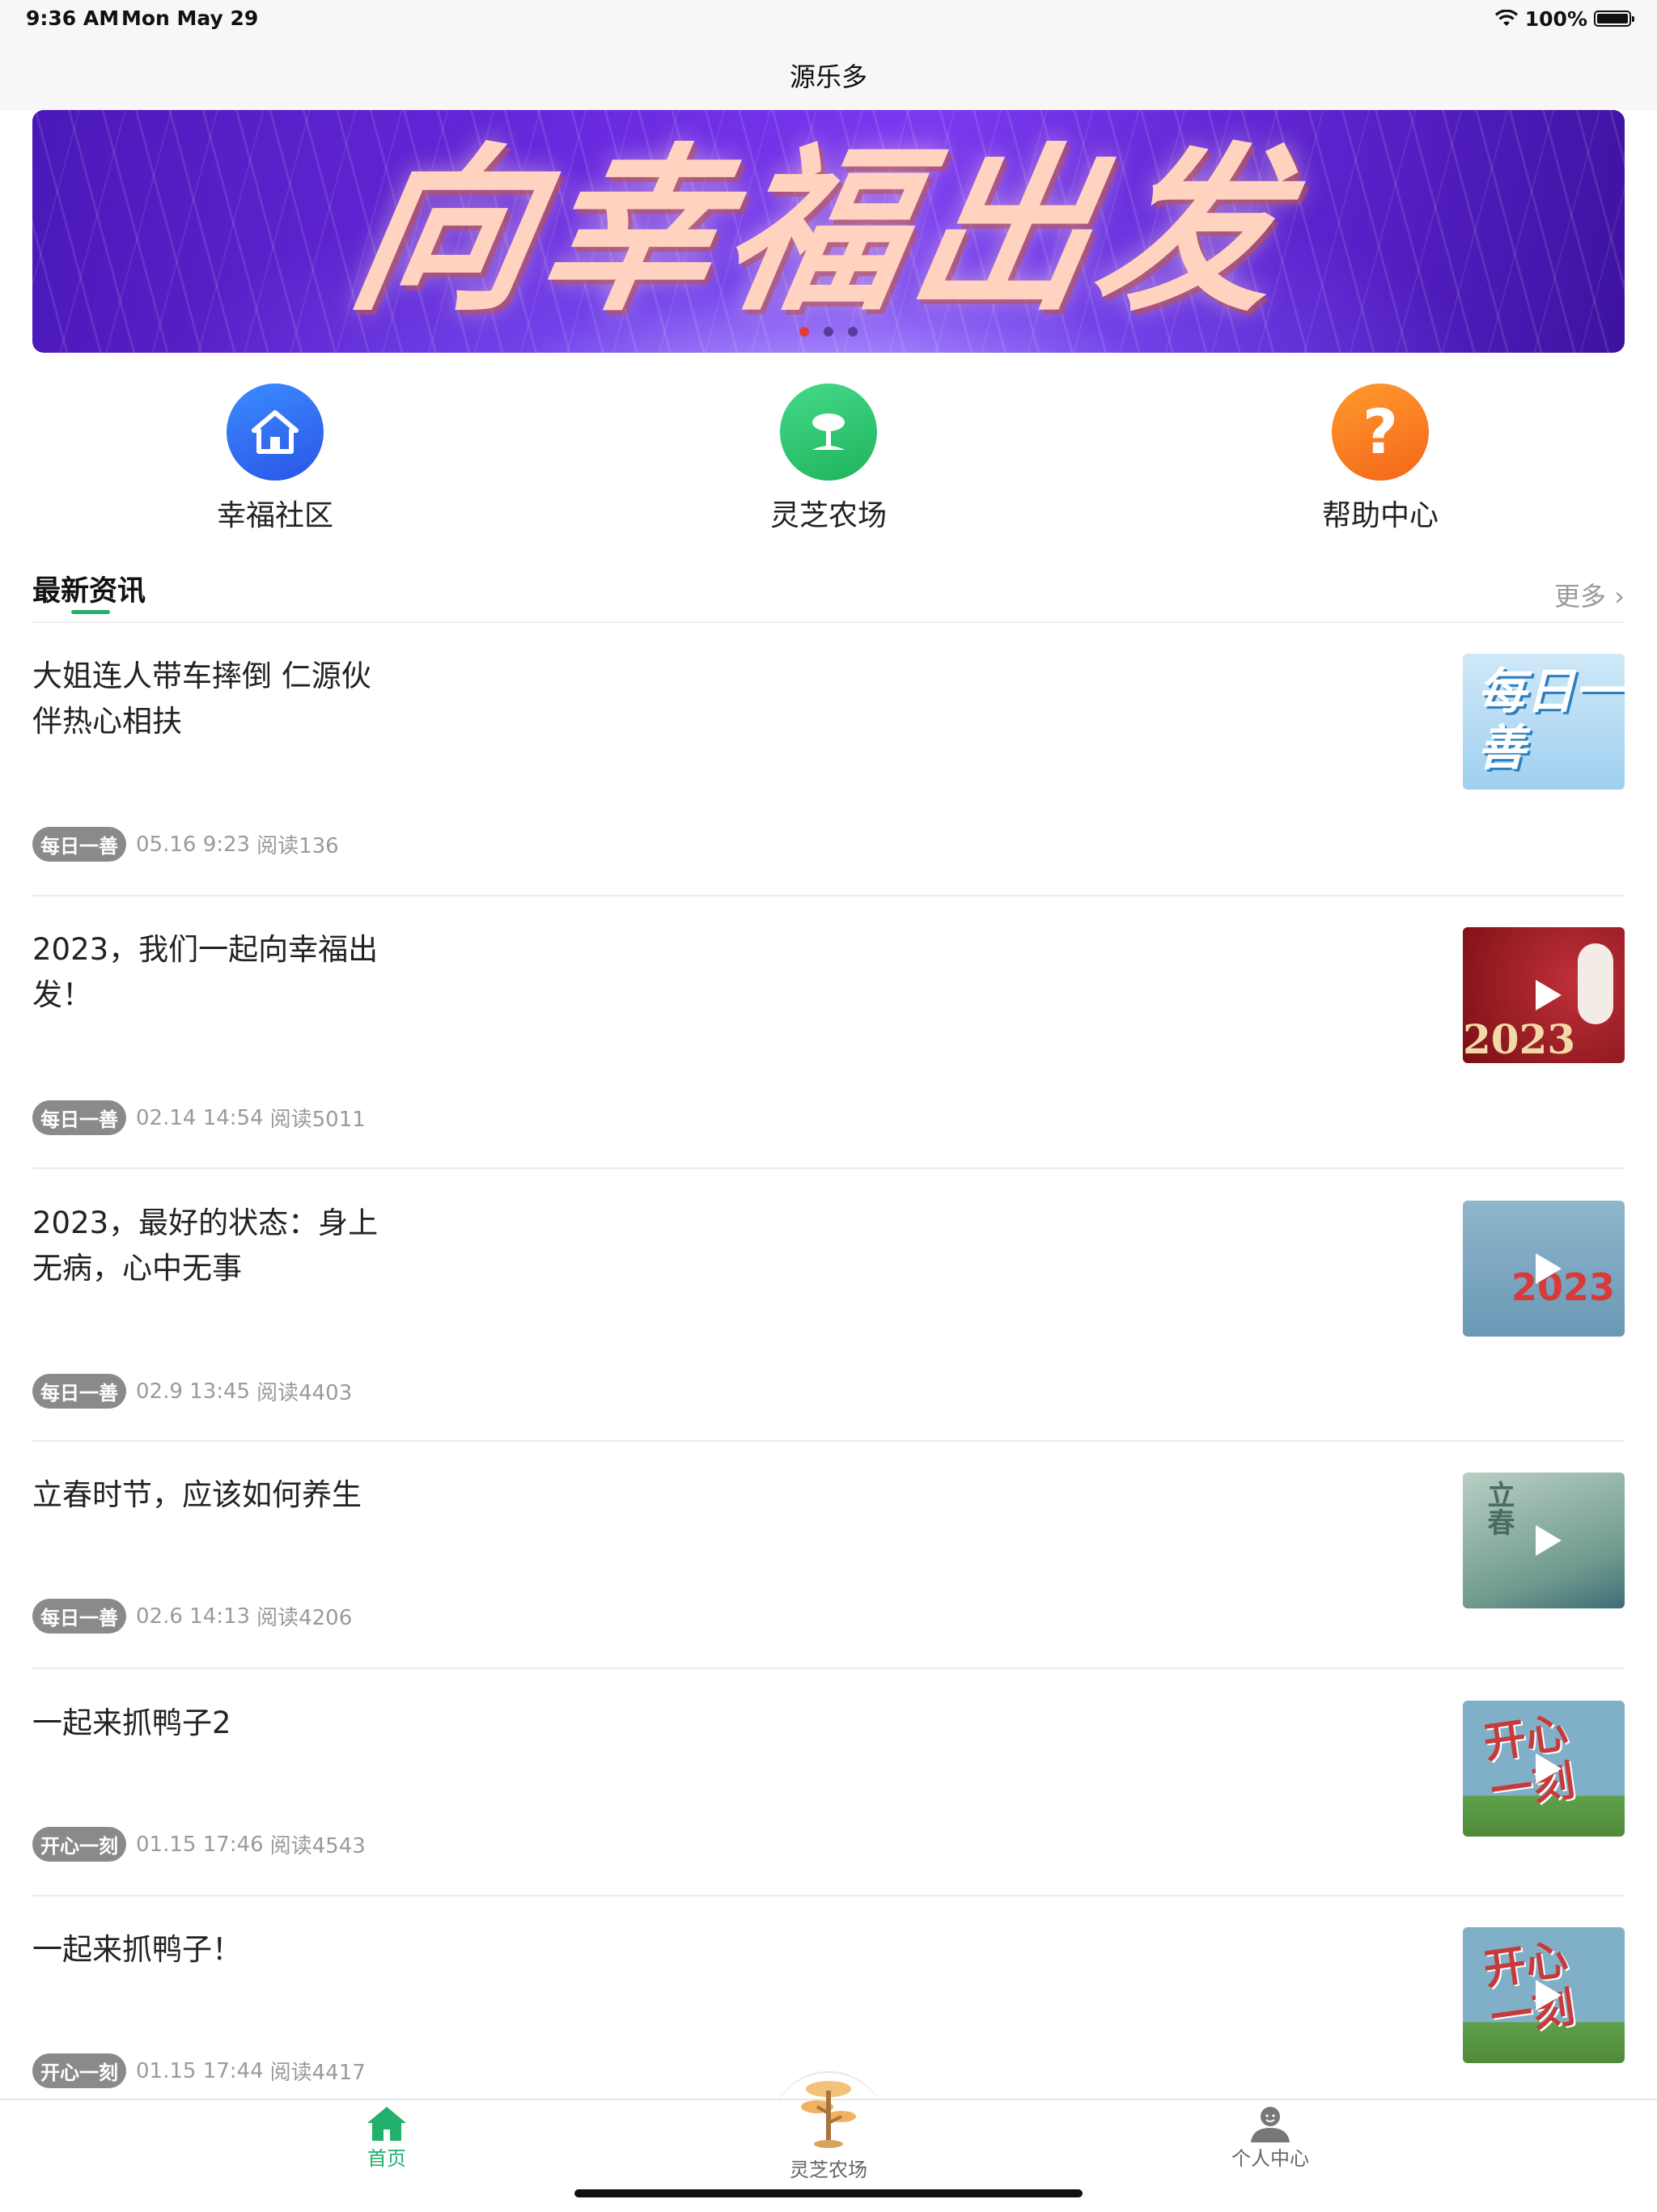 This screenshot has height=2212, width=1657. I want to click on tab-label: 个人中心, so click(1270, 2158).